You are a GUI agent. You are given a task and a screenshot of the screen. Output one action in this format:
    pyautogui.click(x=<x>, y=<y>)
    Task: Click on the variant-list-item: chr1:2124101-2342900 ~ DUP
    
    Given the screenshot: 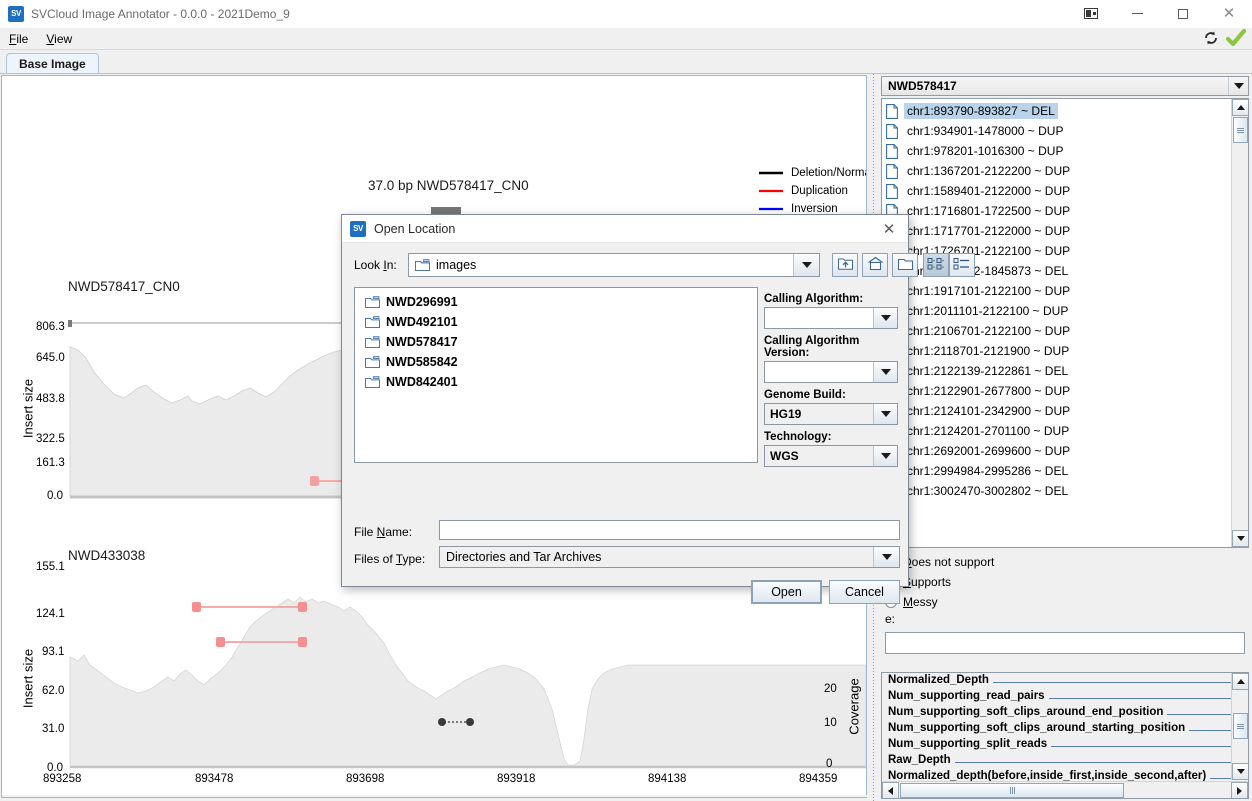 What is the action you would take?
    pyautogui.click(x=1056, y=411)
    